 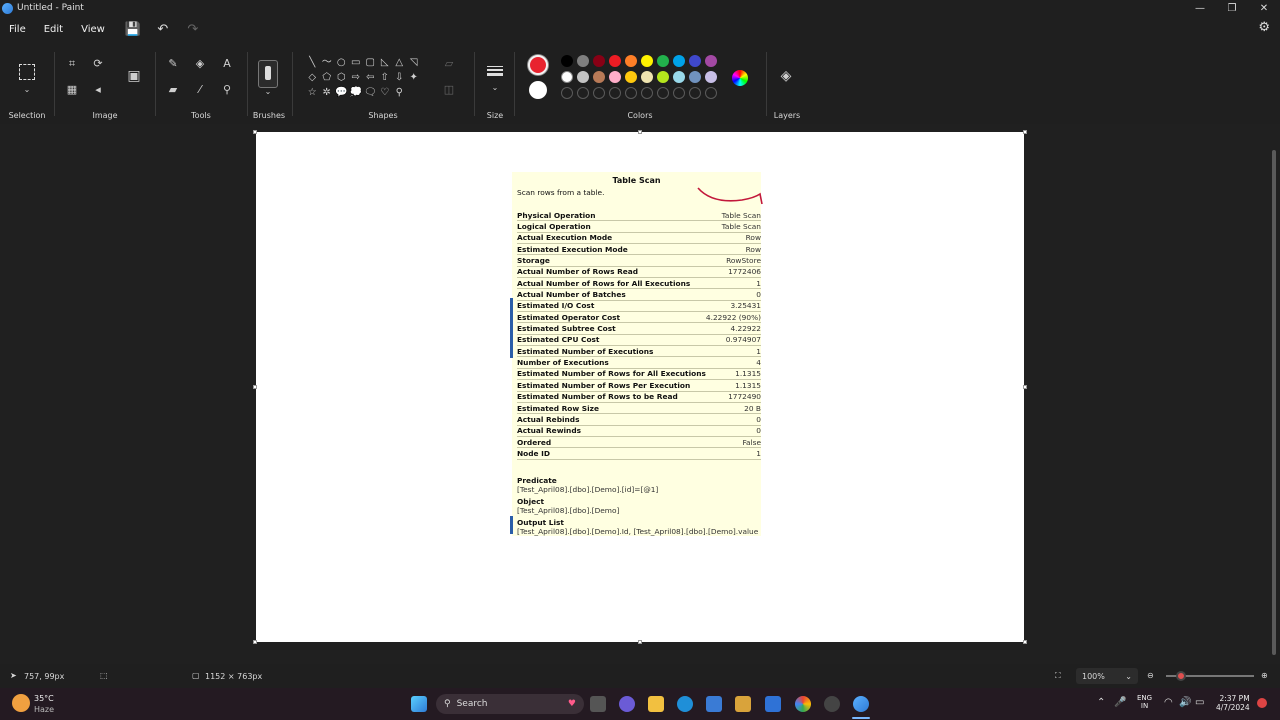 I want to click on primary-color-swatch, so click(x=538, y=65).